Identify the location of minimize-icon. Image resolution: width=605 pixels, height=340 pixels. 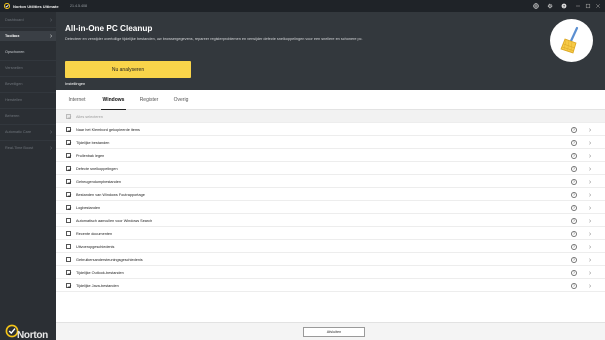
(578, 6).